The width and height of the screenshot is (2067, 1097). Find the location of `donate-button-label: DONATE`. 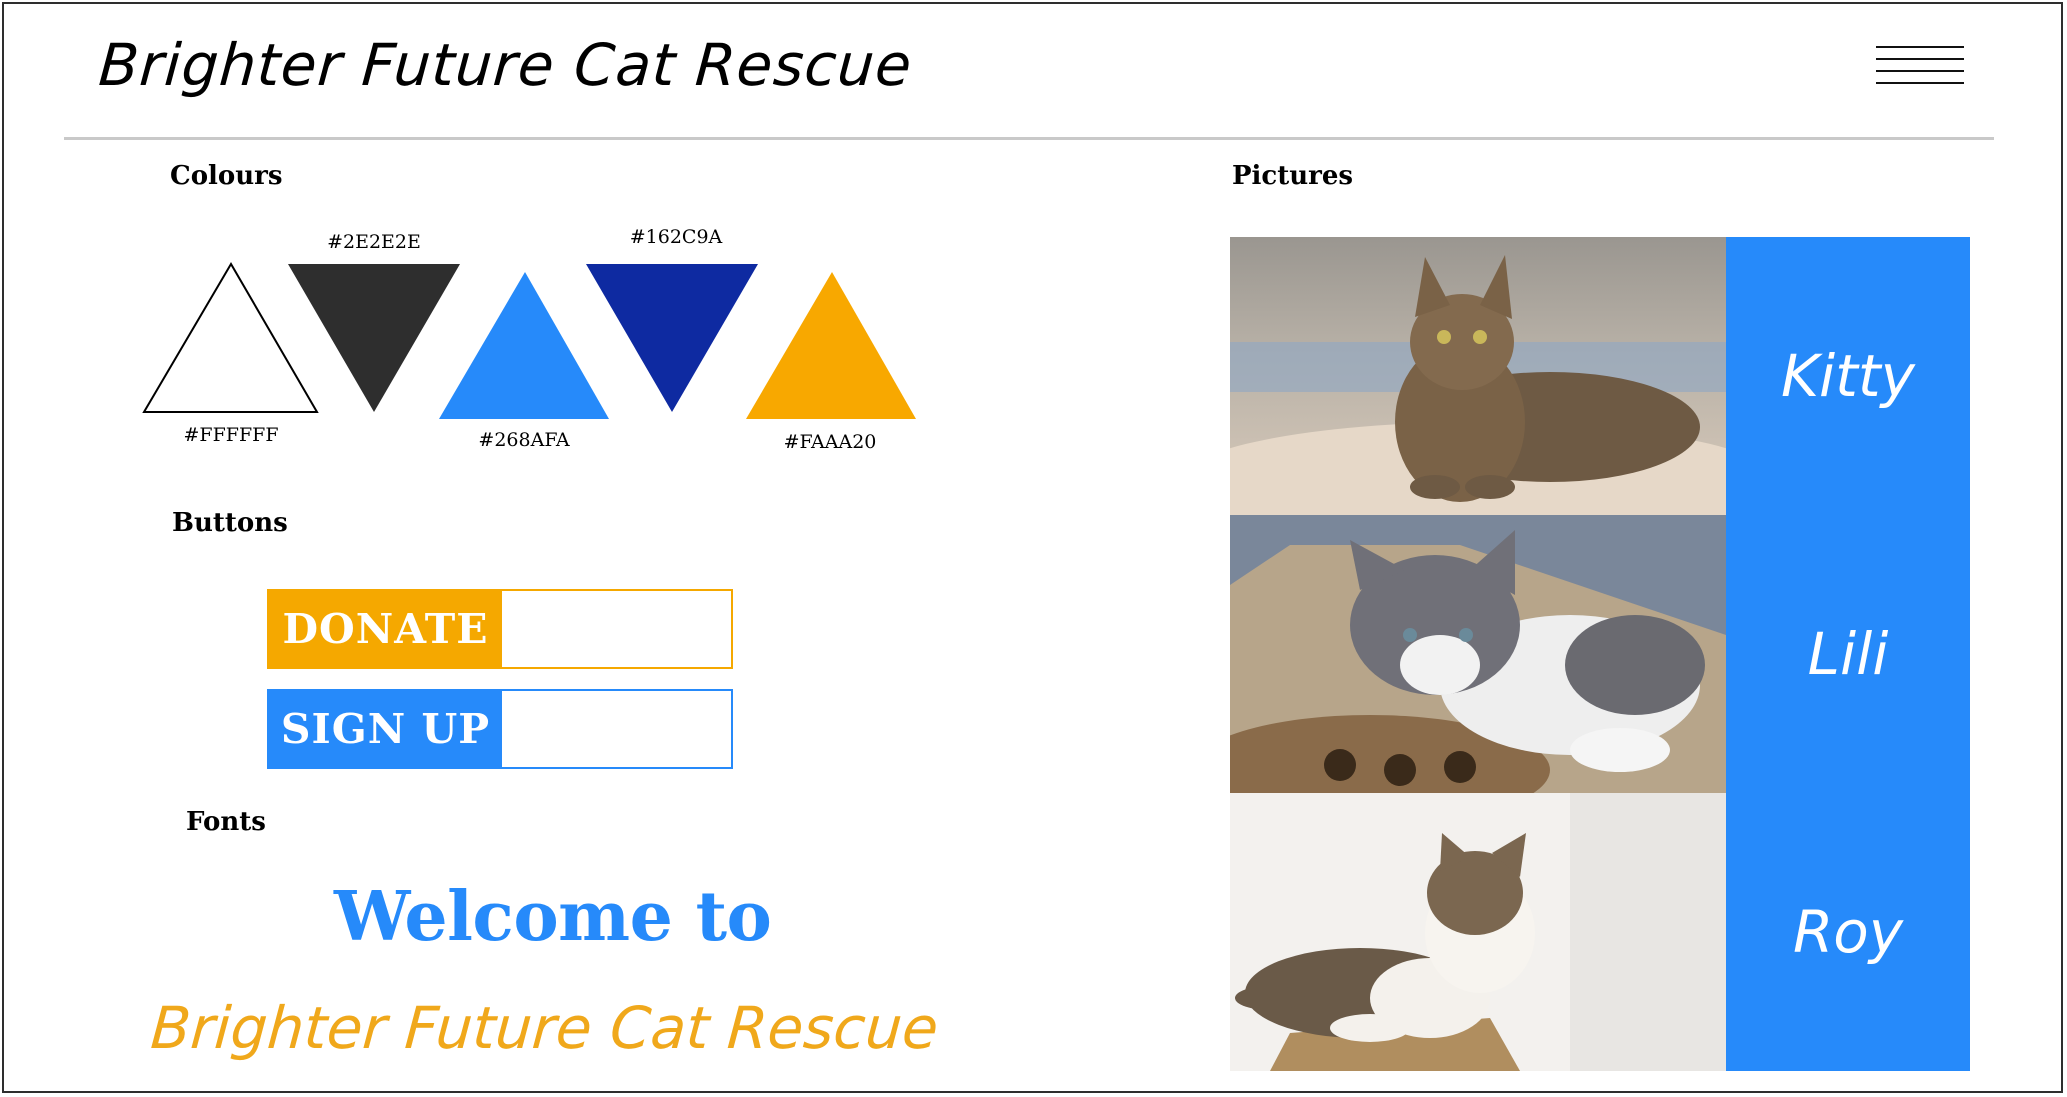

donate-button-label: DONATE is located at coordinates (385, 629).